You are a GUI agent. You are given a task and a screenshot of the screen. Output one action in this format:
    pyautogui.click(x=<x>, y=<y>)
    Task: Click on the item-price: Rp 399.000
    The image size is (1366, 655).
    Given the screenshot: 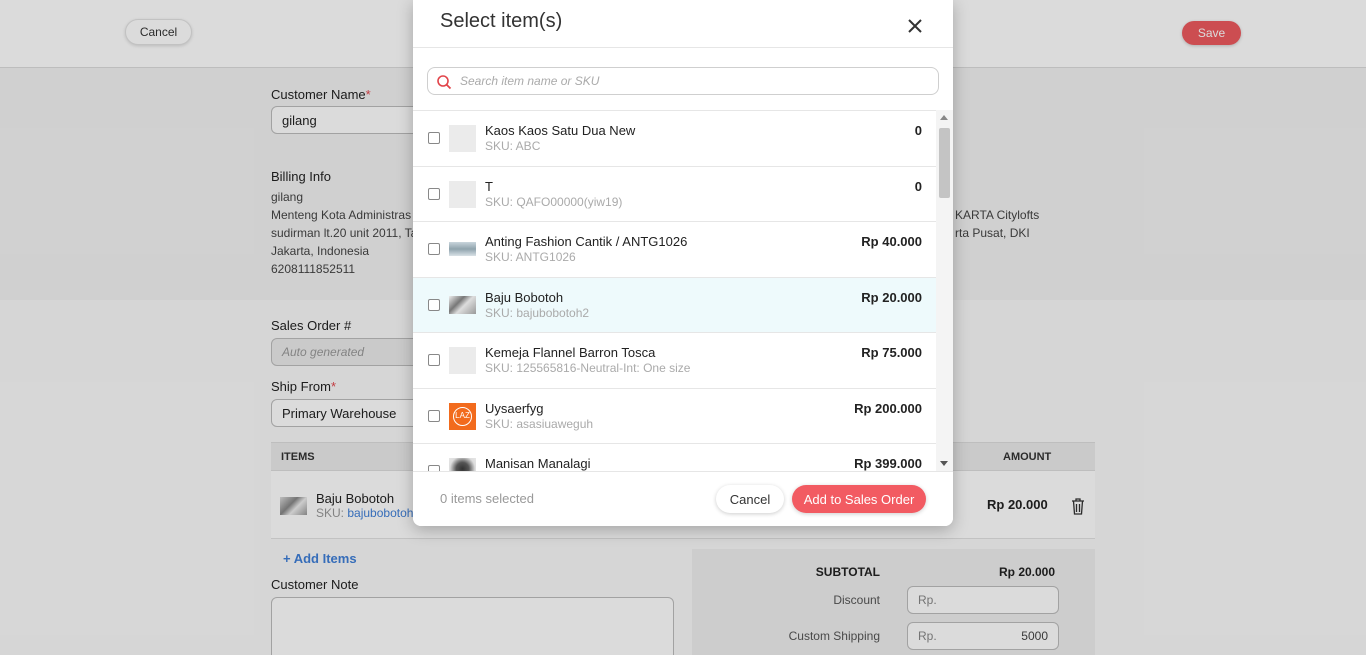 What is the action you would take?
    pyautogui.click(x=888, y=463)
    